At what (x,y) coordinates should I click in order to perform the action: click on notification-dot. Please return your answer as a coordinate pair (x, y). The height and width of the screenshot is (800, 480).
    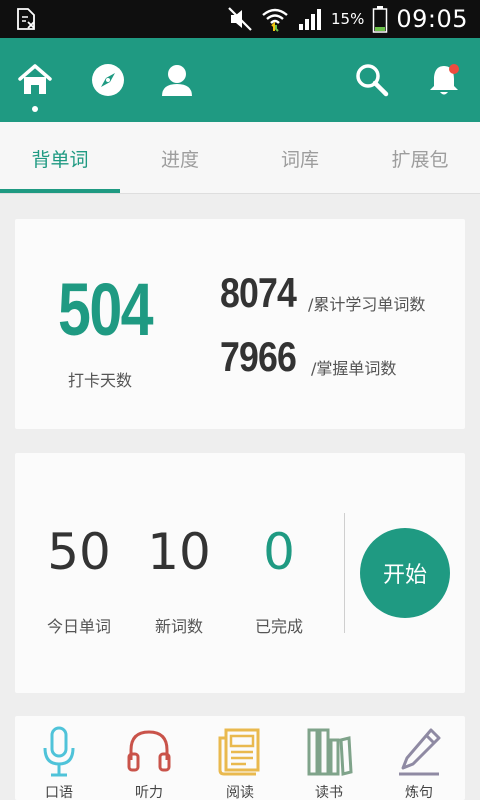
    Looking at the image, I should click on (454, 69).